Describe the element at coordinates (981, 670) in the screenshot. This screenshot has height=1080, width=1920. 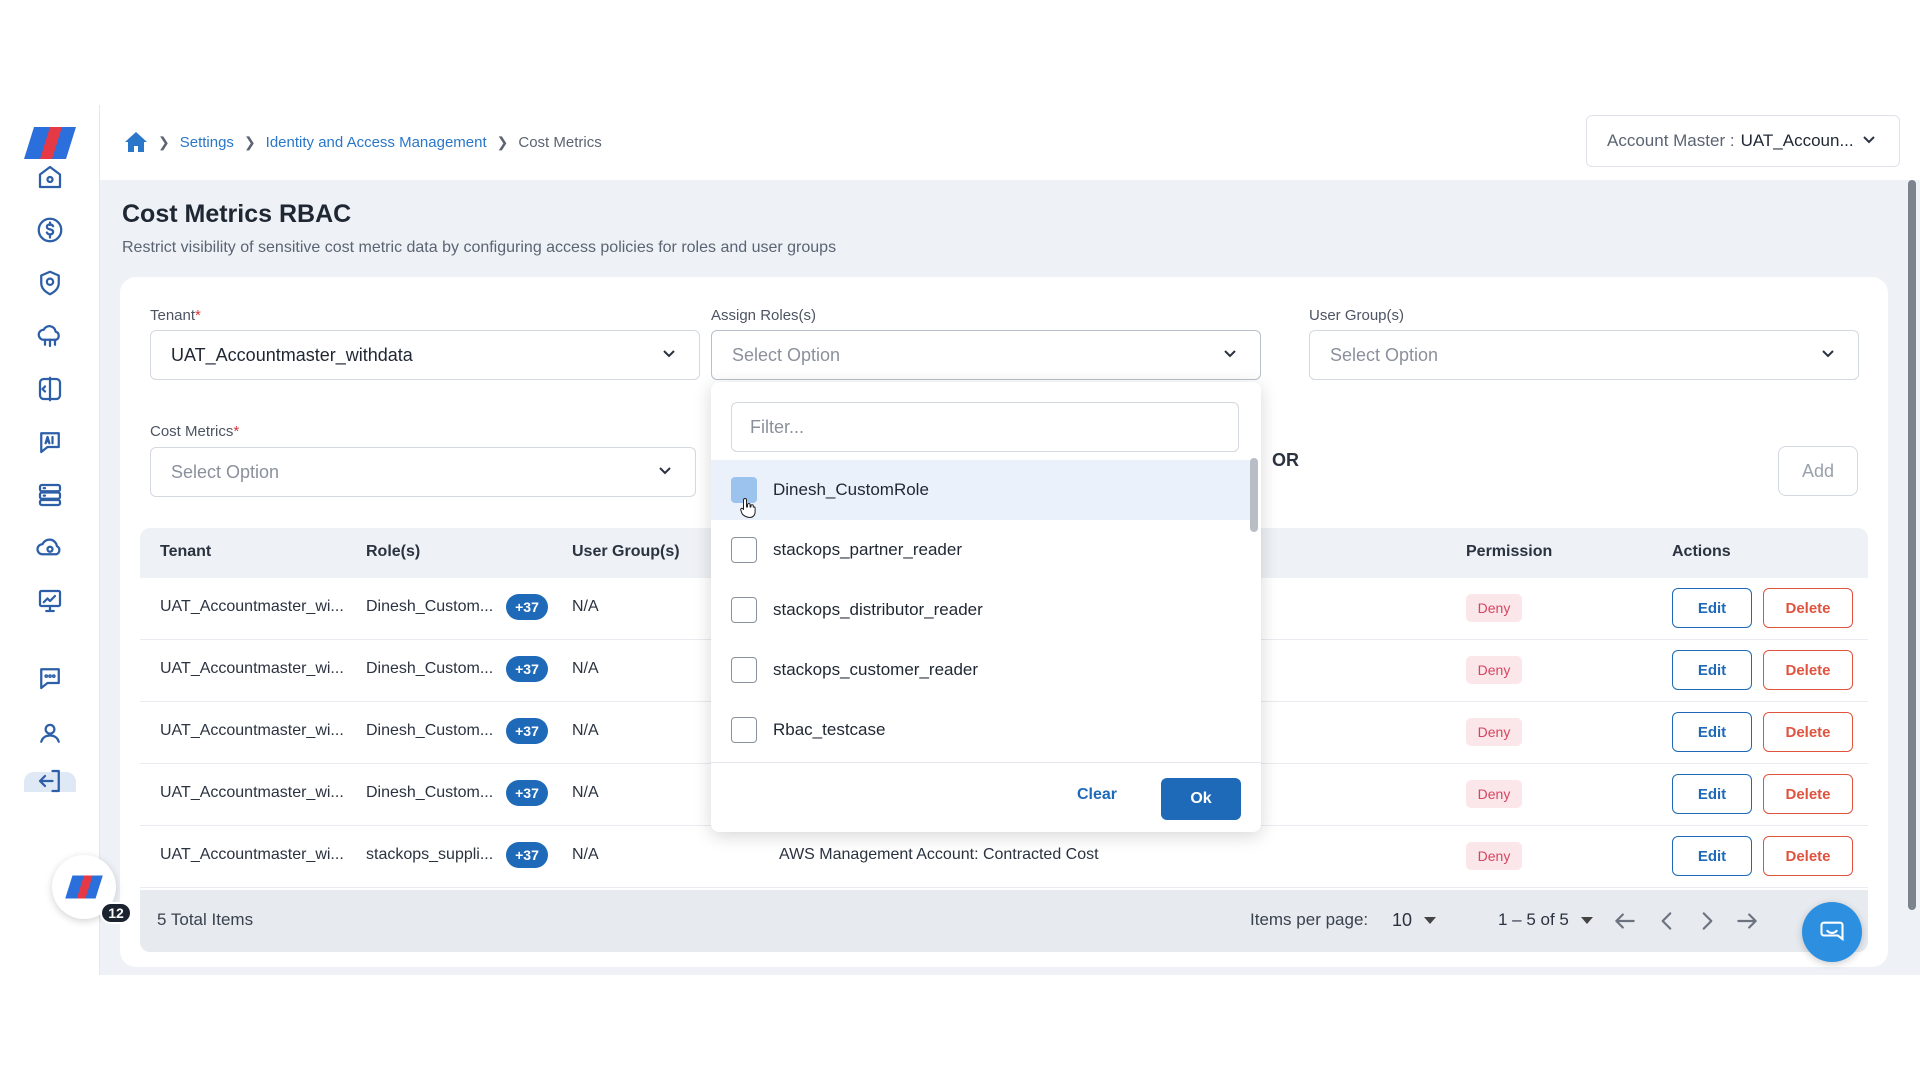
I see `role-option-customer-reader: stackops_customer_reader` at that location.